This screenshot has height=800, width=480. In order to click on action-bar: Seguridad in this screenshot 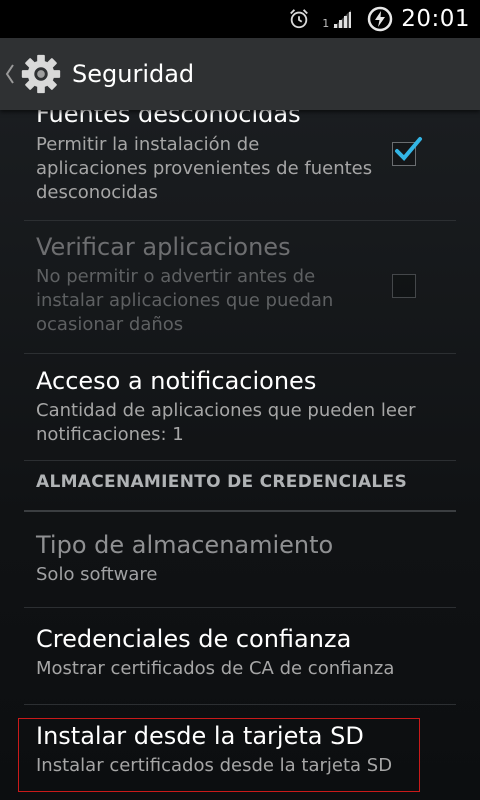, I will do `click(240, 74)`.